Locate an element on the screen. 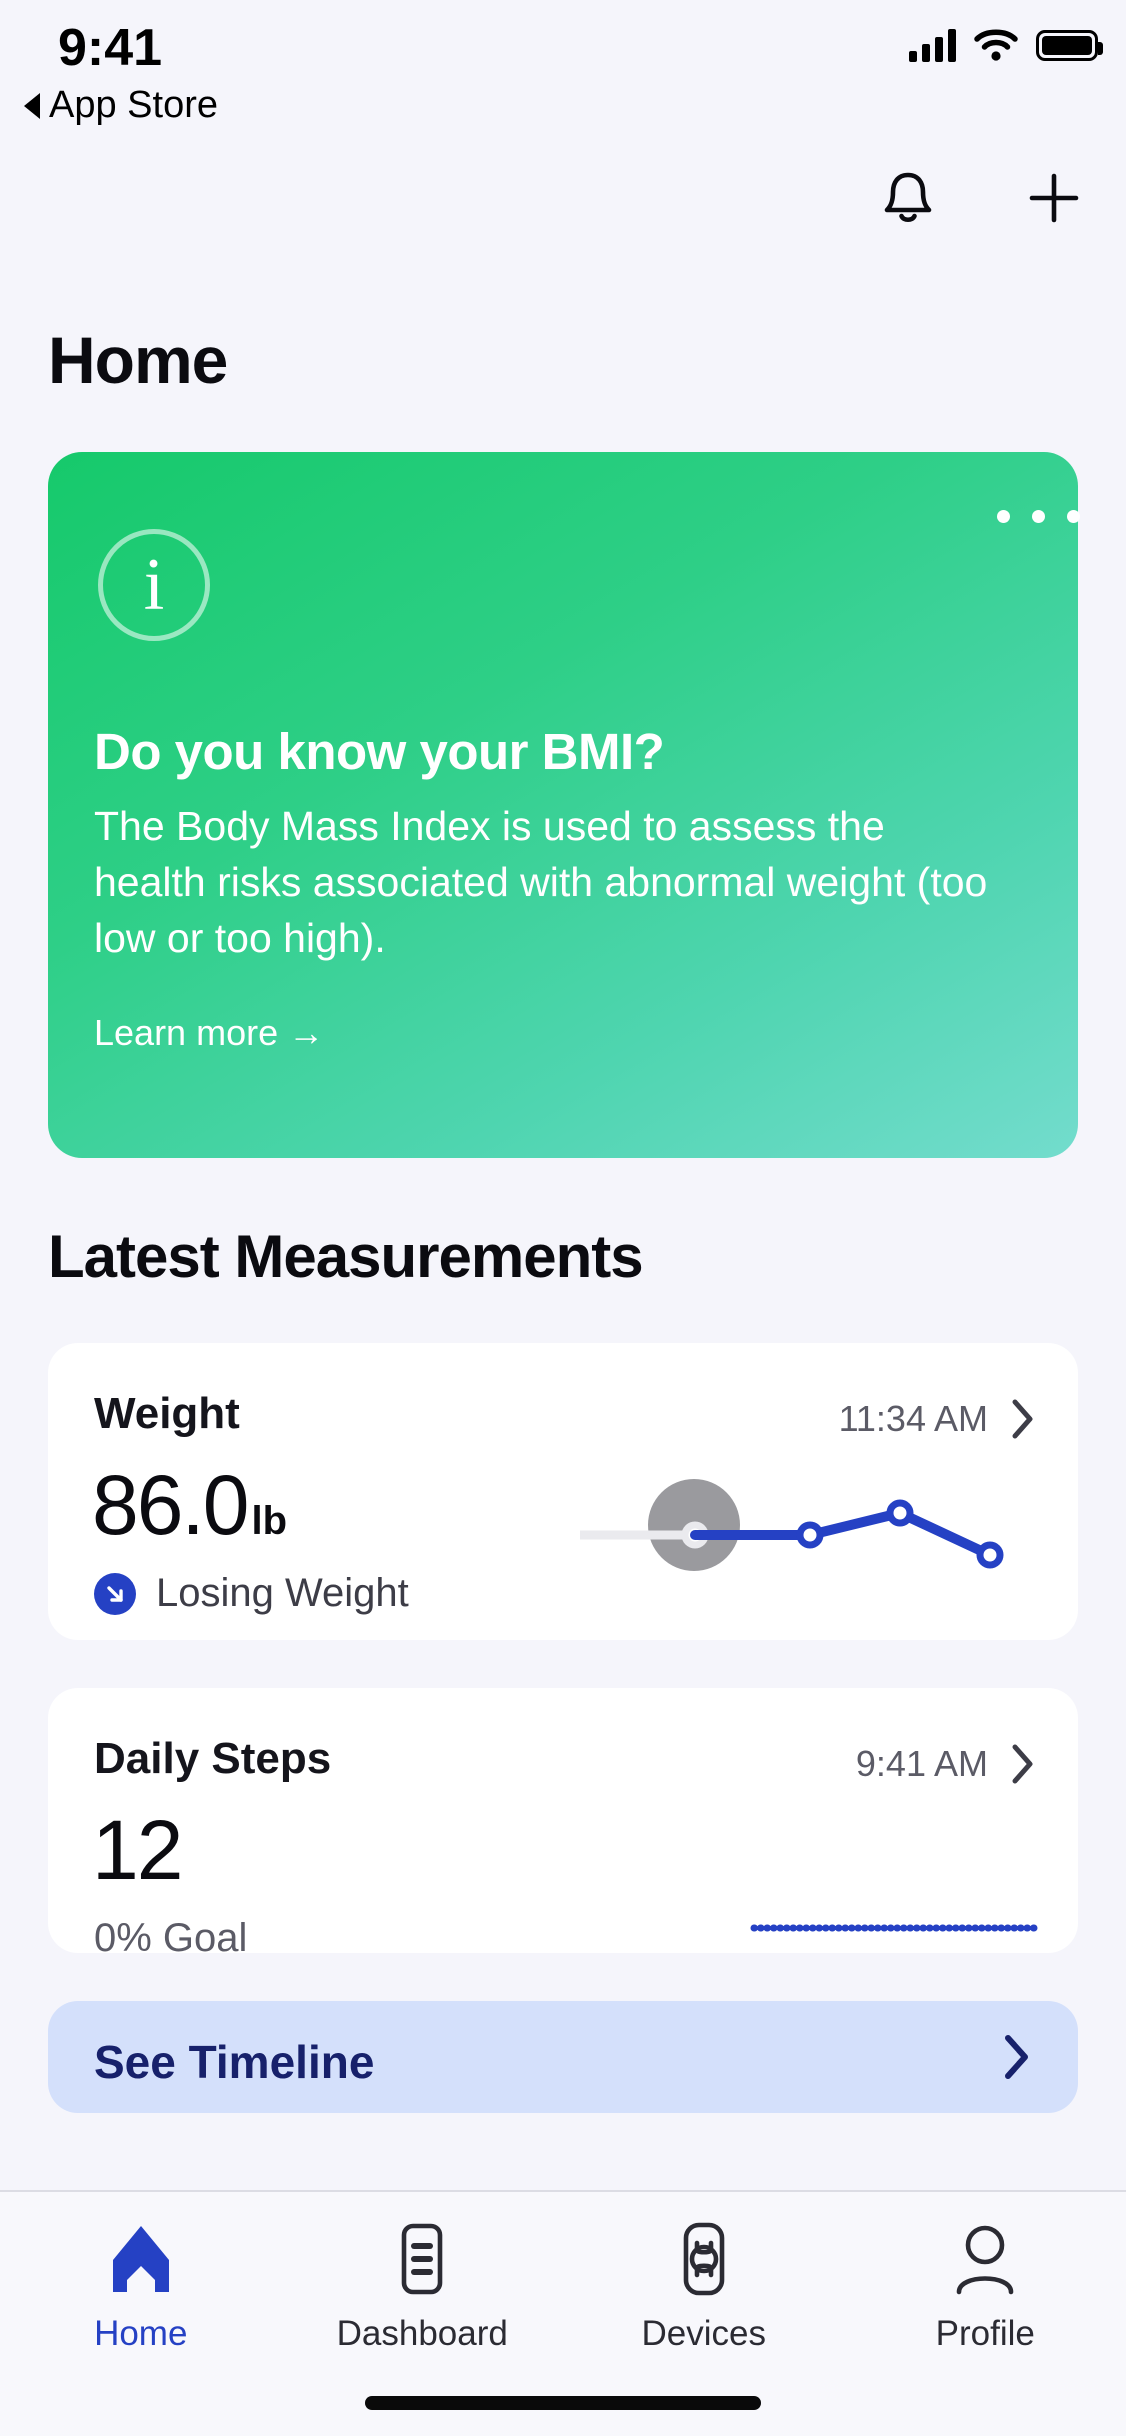 Image resolution: width=1126 pixels, height=2436 pixels. card-label: Daily Steps is located at coordinates (213, 1758).